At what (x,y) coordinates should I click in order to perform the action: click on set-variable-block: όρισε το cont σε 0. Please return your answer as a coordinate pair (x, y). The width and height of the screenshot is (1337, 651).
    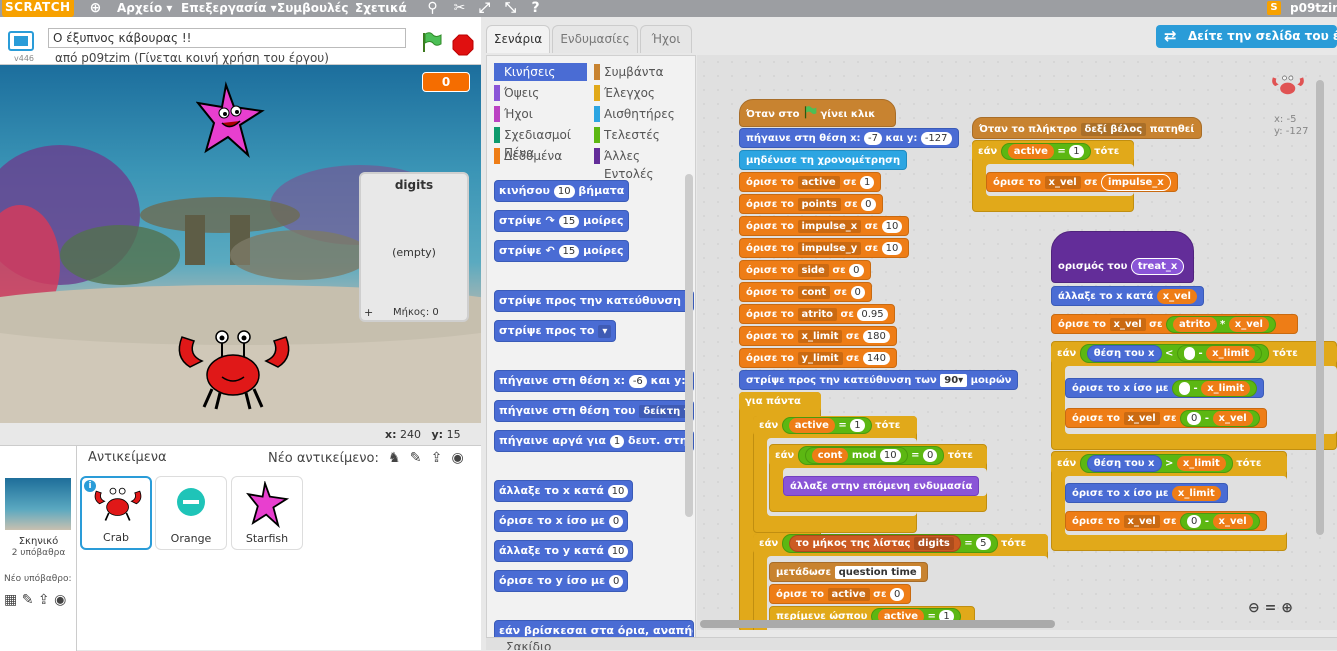
    Looking at the image, I should click on (805, 292).